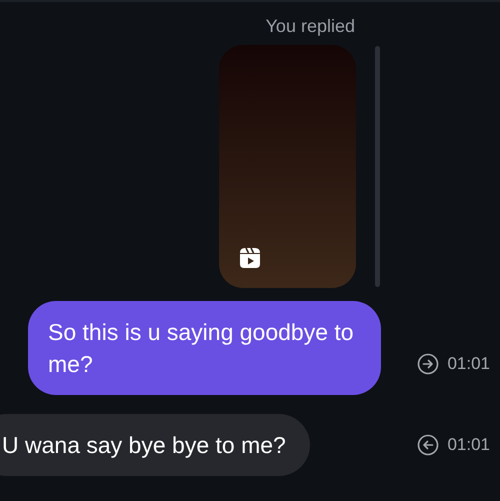 This screenshot has width=500, height=501. I want to click on arrow-right-circle-icon, so click(428, 364).